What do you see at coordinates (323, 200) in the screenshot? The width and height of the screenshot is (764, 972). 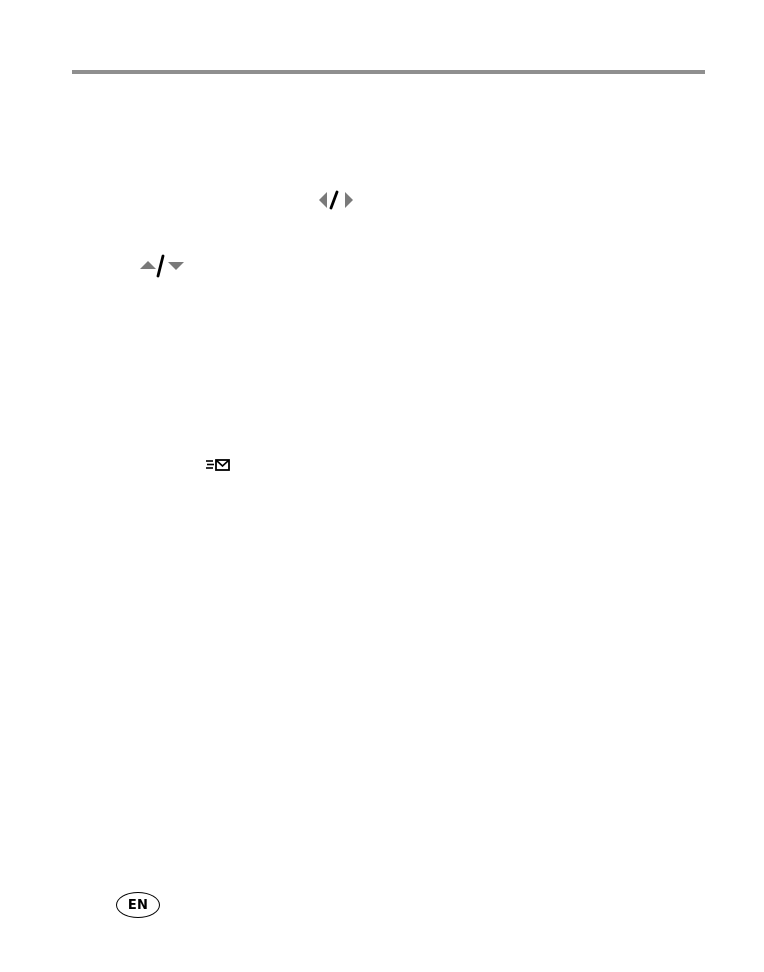 I see `left-arrow-icon` at bounding box center [323, 200].